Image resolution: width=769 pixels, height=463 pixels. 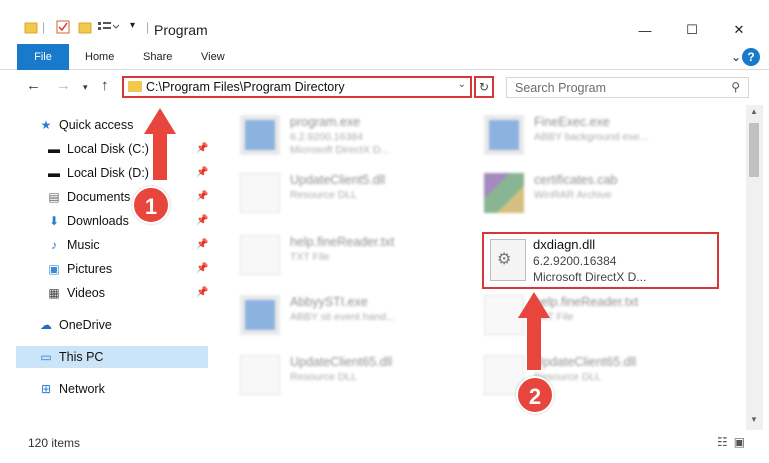 I want to click on step-1-badge: 1, so click(x=151, y=205).